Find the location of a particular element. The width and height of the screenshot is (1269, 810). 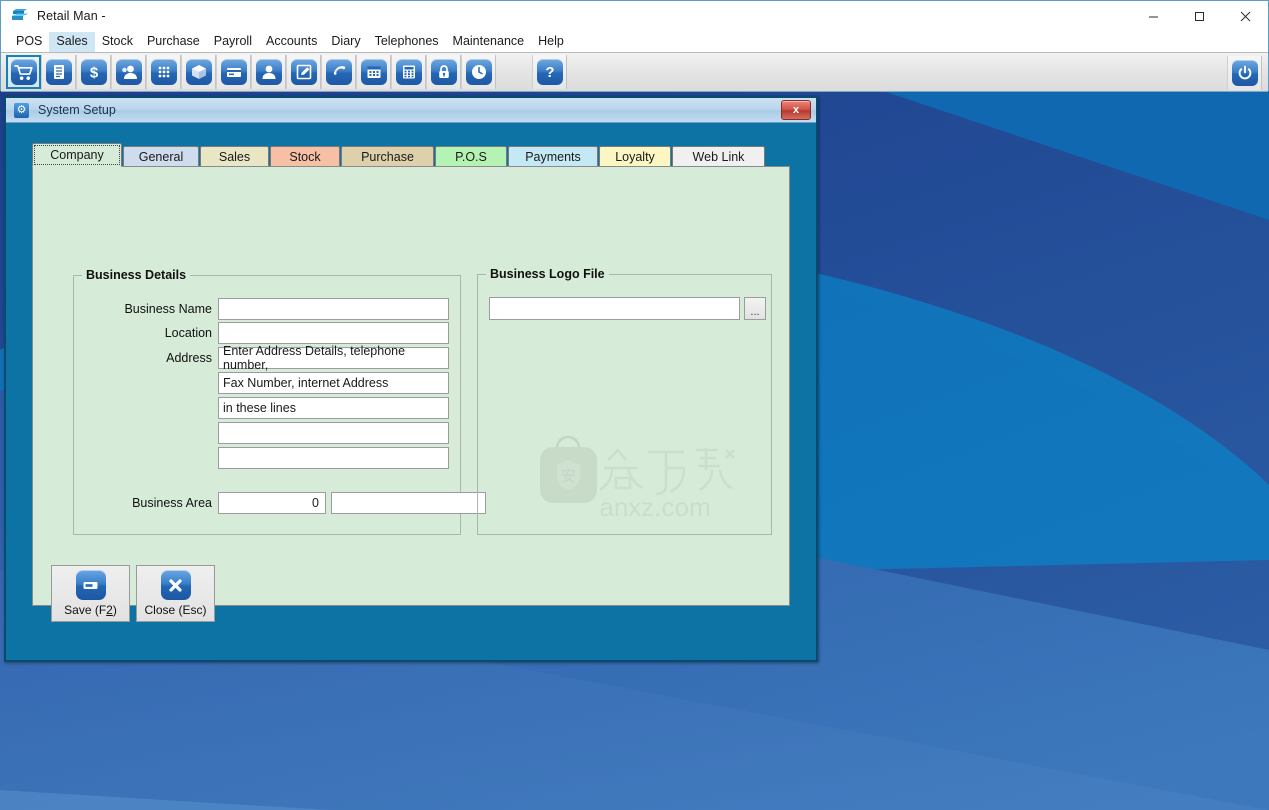

dialog-titlebar: ⚙ System Setup x is located at coordinates (411, 110).